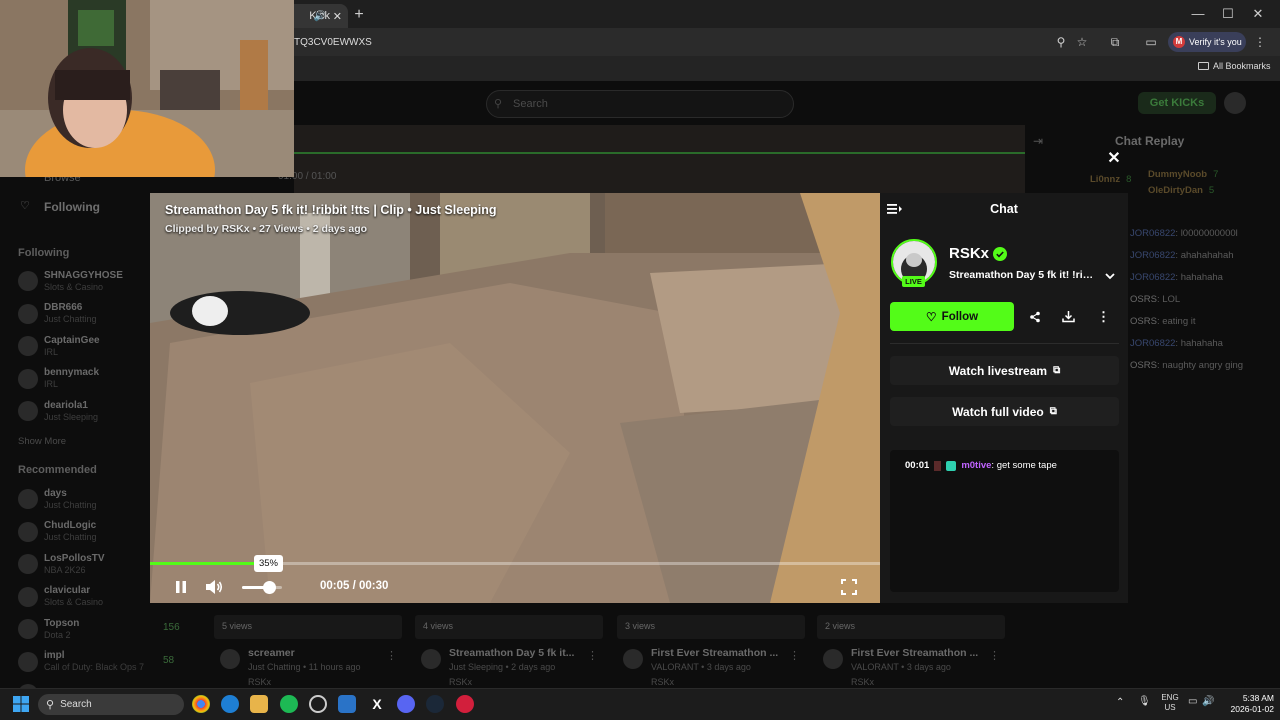 Image resolution: width=1280 pixels, height=720 pixels. What do you see at coordinates (71, 416) in the screenshot?
I see `channel-category: Just Sleeping` at bounding box center [71, 416].